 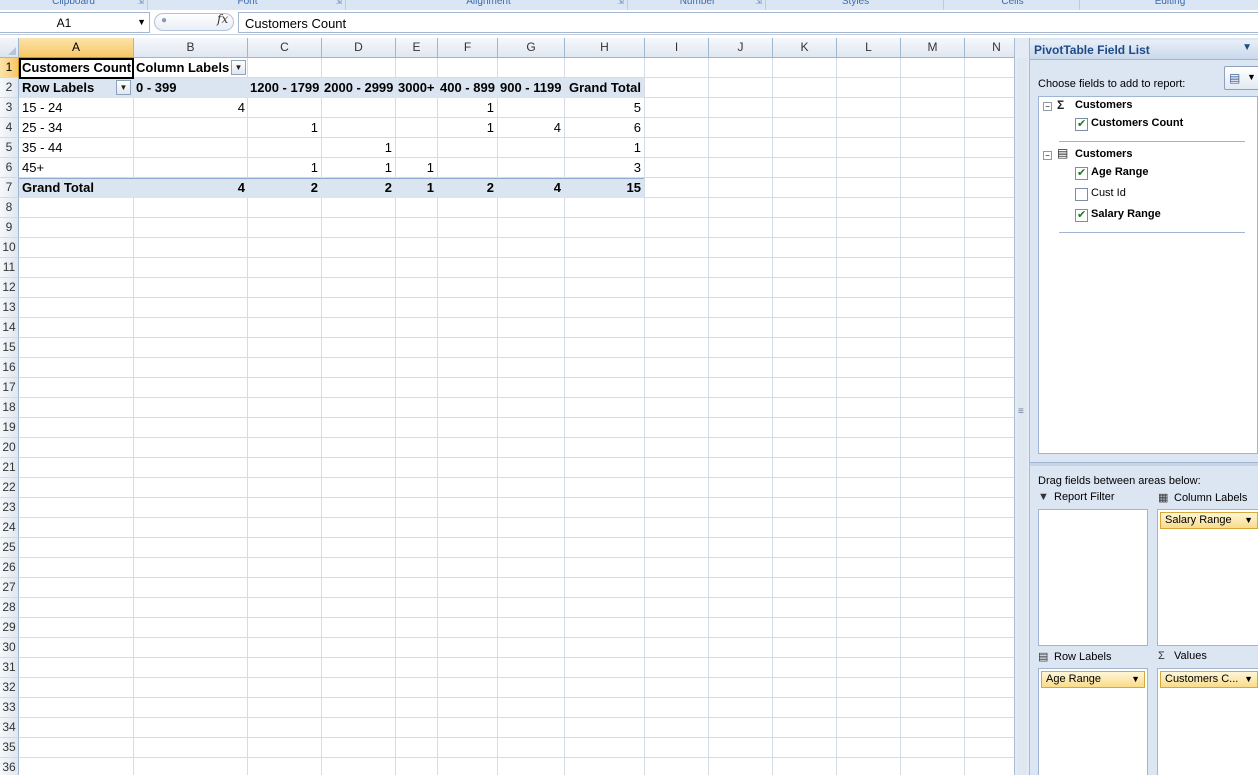 I want to click on row-header-5: 5, so click(x=9, y=148).